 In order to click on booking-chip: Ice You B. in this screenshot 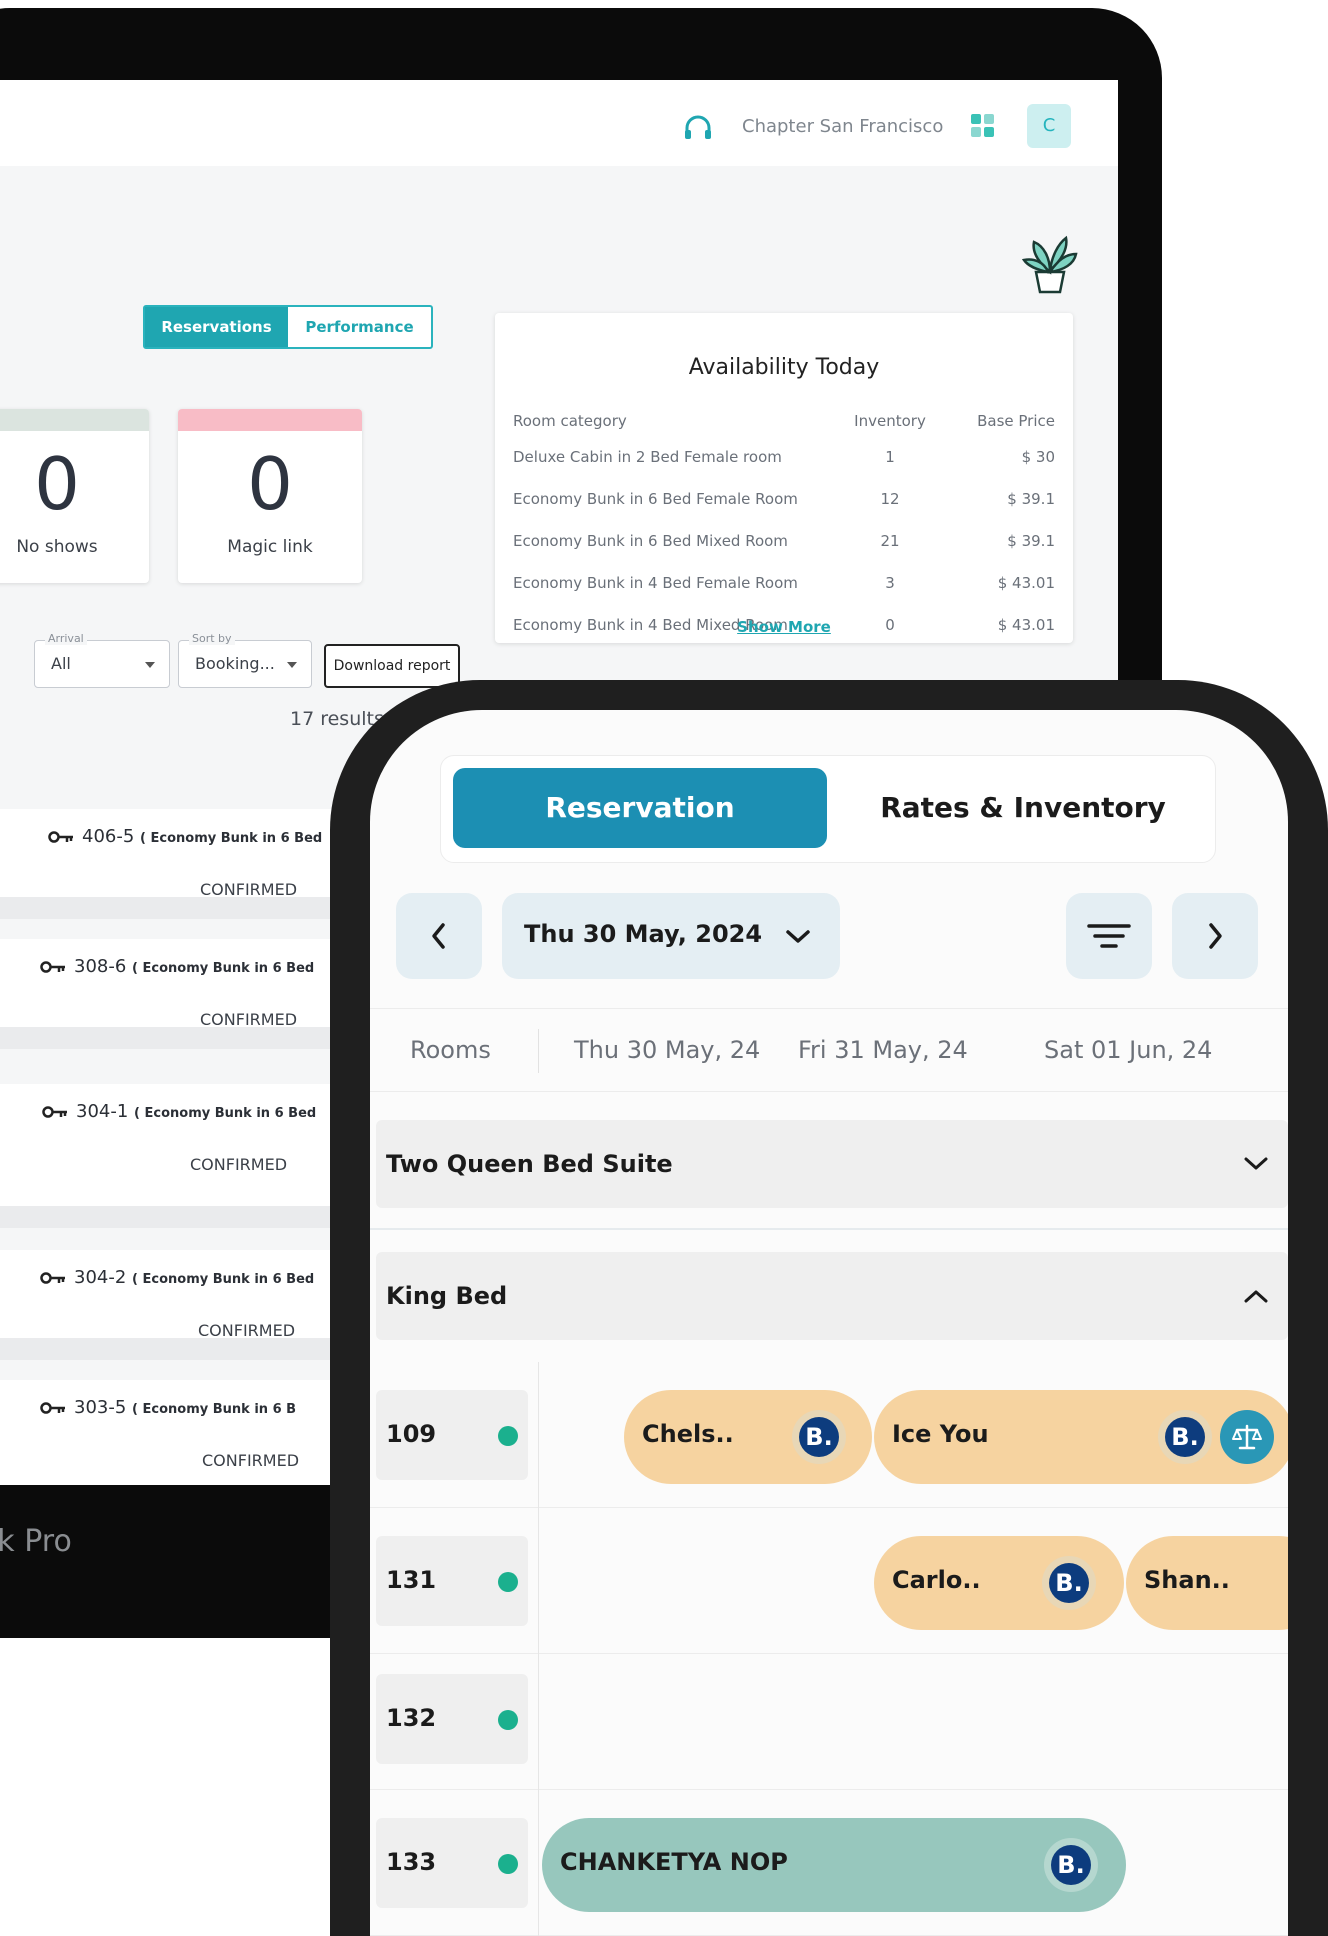, I will do `click(1081, 1437)`.